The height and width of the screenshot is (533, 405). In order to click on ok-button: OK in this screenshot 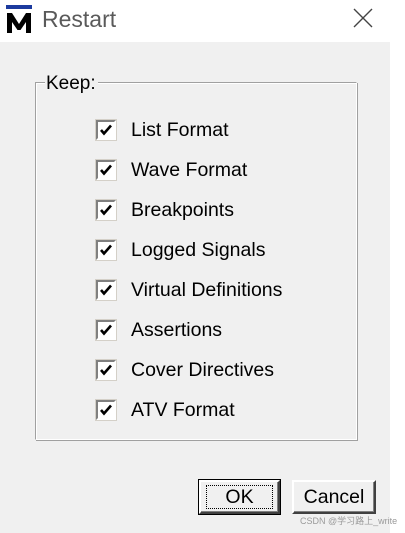, I will do `click(239, 497)`.